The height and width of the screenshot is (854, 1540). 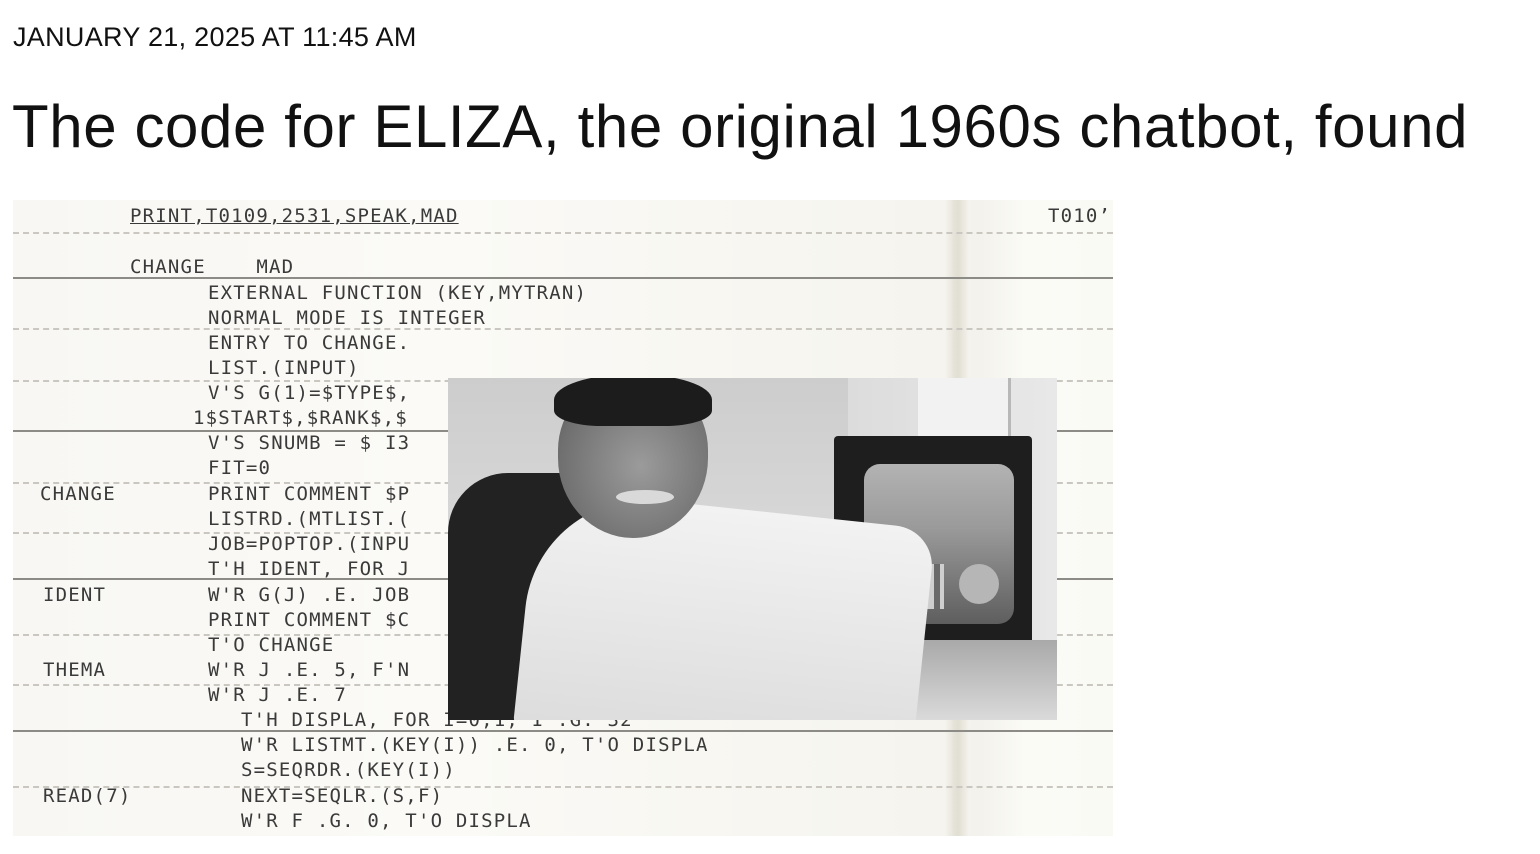 What do you see at coordinates (309, 494) in the screenshot?
I see `code-line: PRINT COMMENT $P` at bounding box center [309, 494].